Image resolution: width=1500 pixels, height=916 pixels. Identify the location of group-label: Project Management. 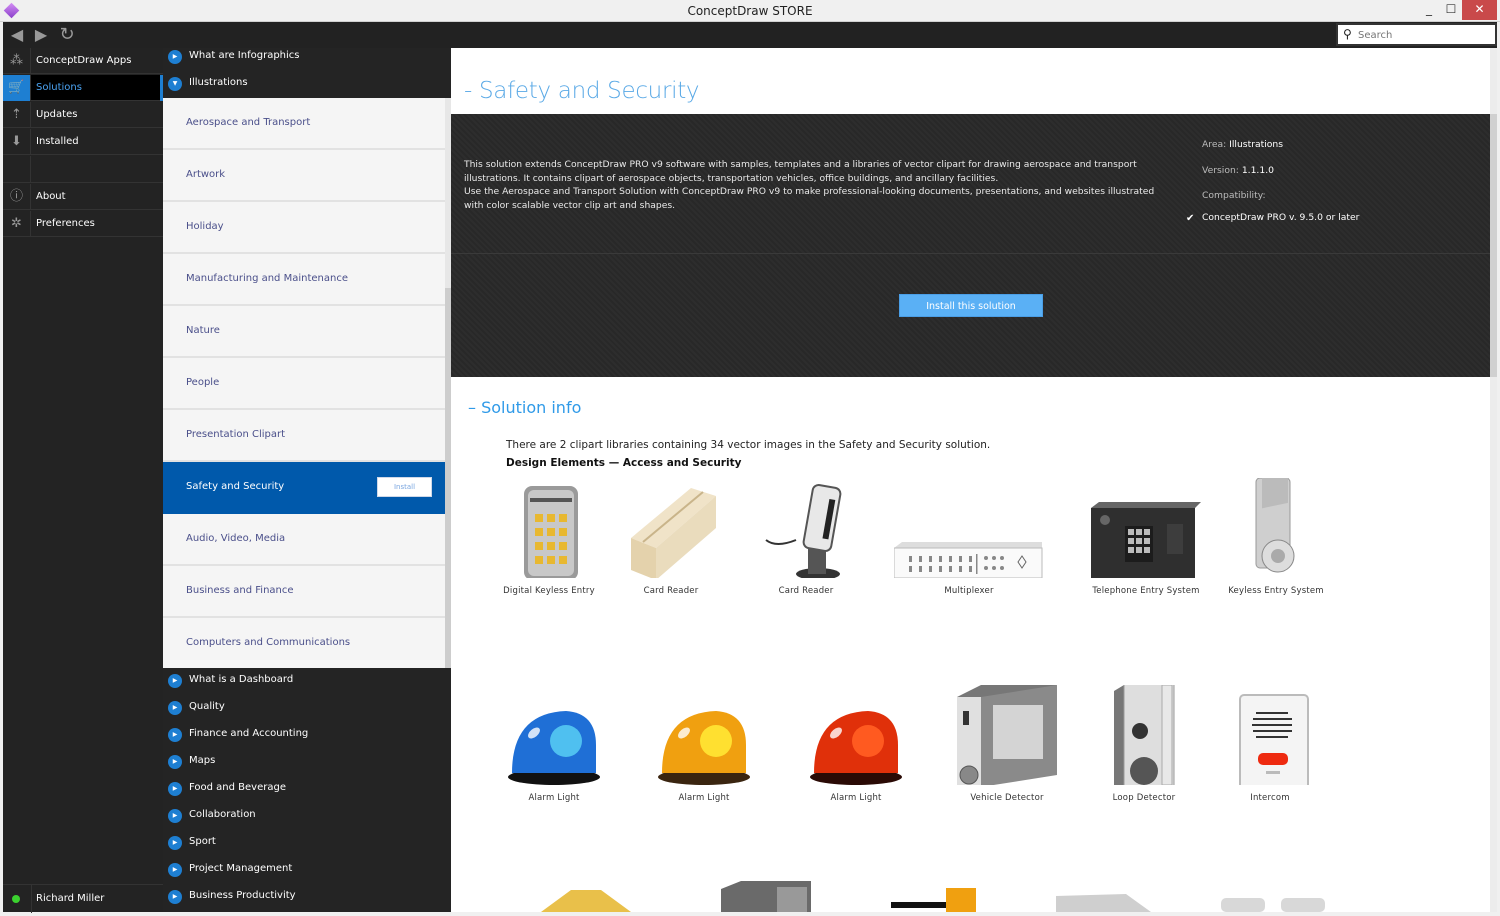
(241, 868).